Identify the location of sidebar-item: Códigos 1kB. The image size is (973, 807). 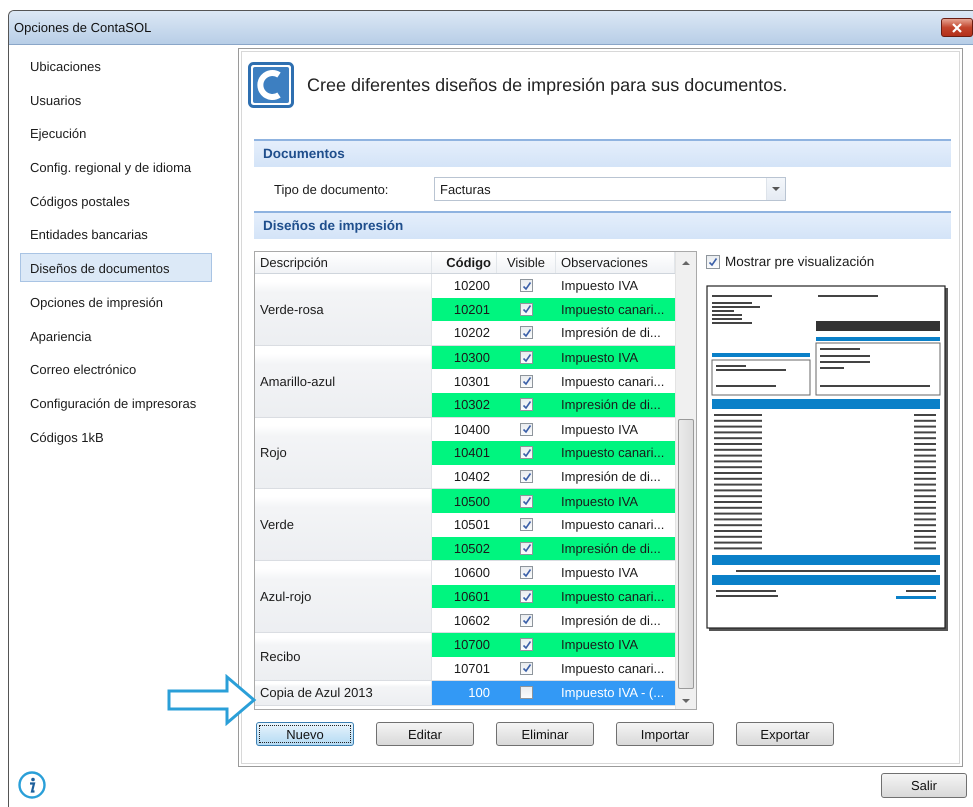
(116, 436).